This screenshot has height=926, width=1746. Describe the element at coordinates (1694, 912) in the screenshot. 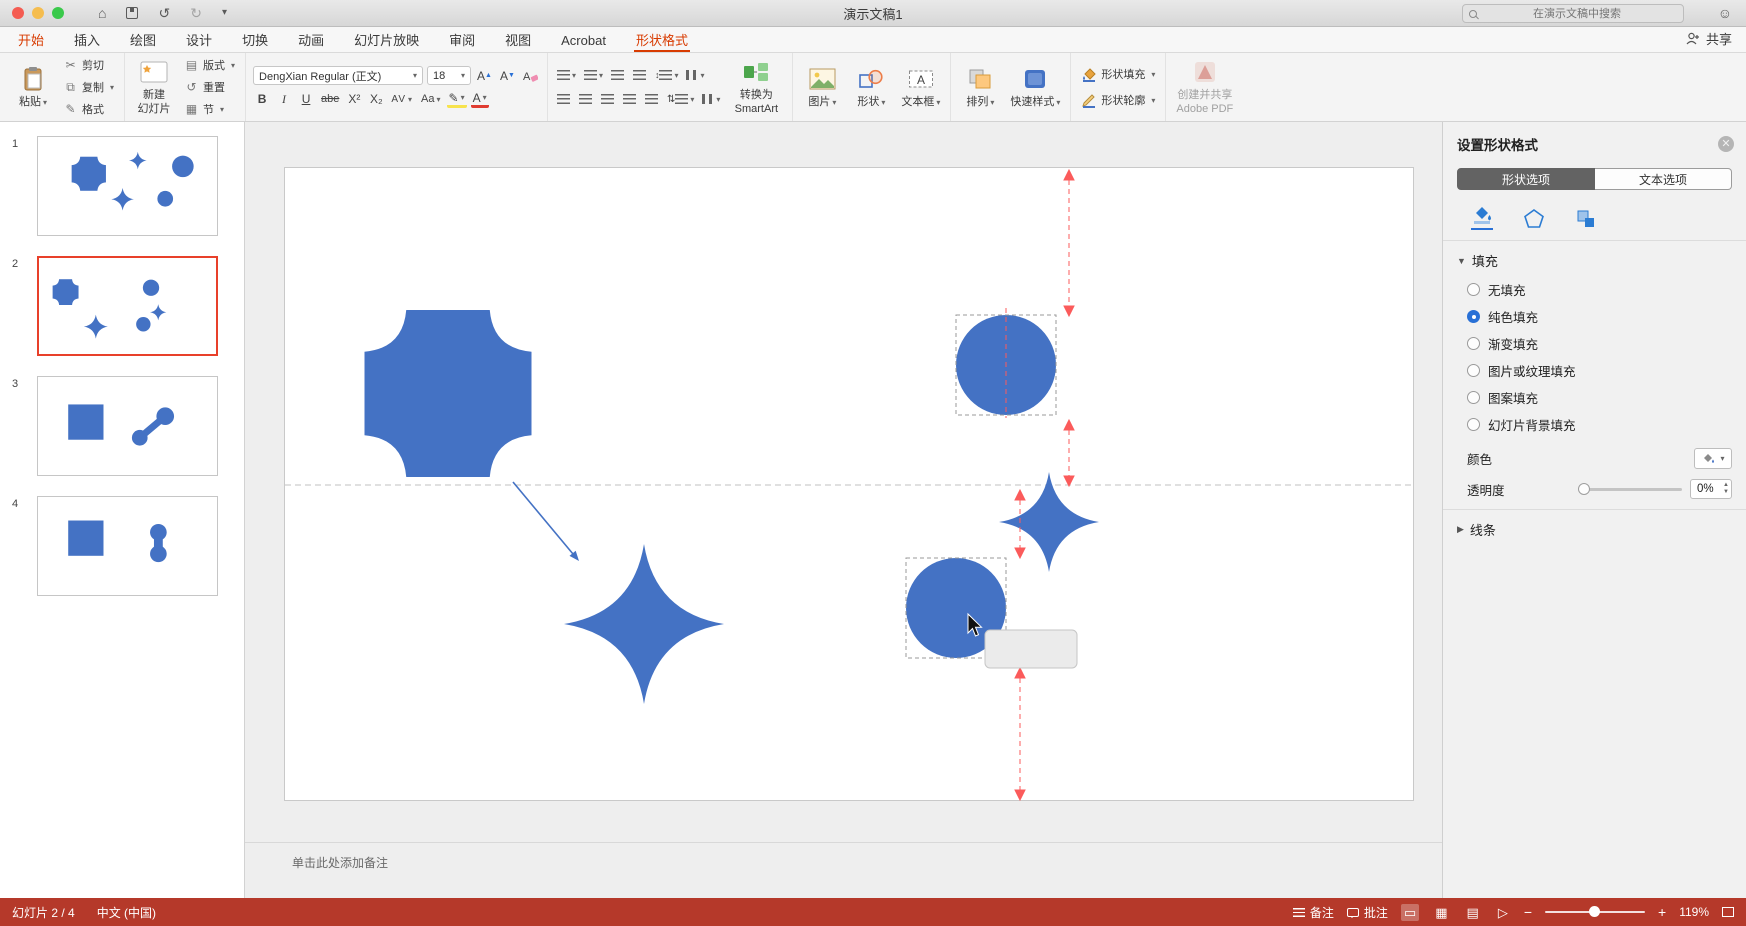

I see `zoom-level: 119%` at that location.